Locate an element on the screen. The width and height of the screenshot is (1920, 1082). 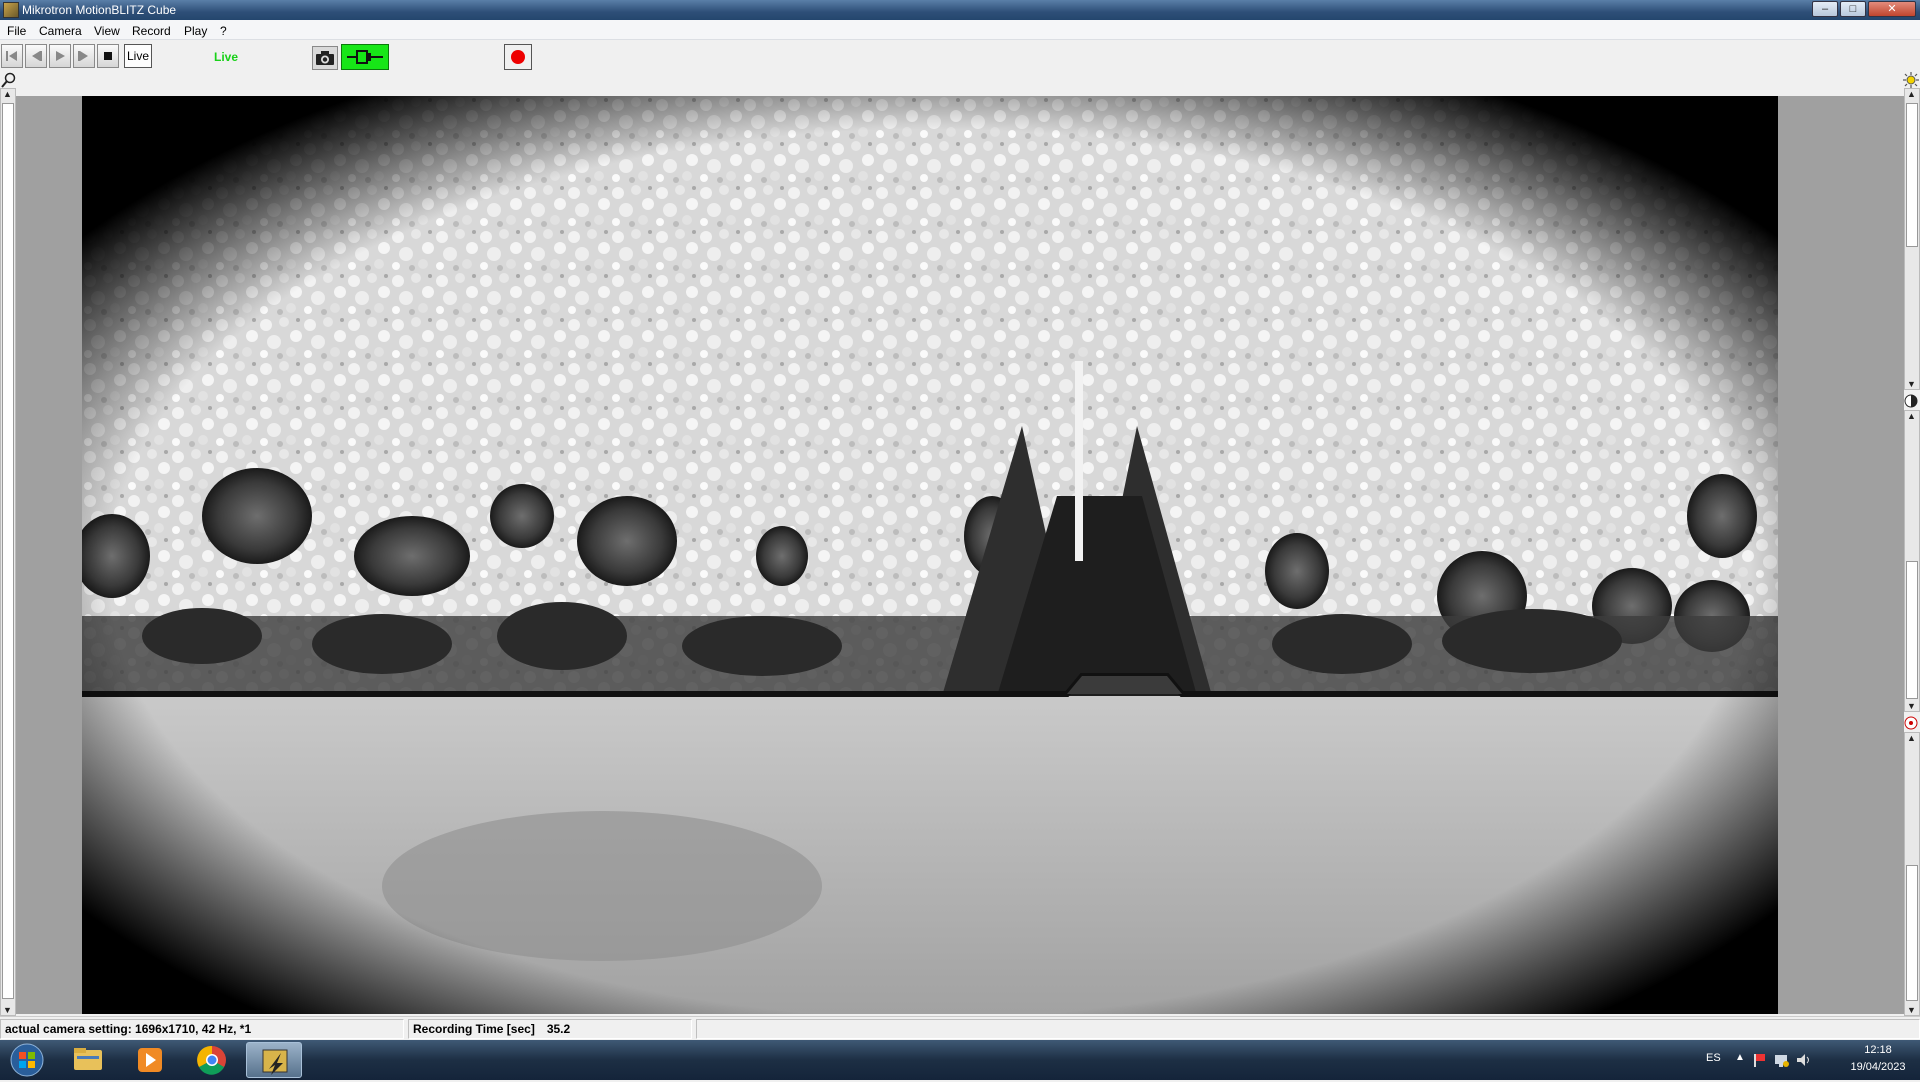
network-icon is located at coordinates (1782, 1060).